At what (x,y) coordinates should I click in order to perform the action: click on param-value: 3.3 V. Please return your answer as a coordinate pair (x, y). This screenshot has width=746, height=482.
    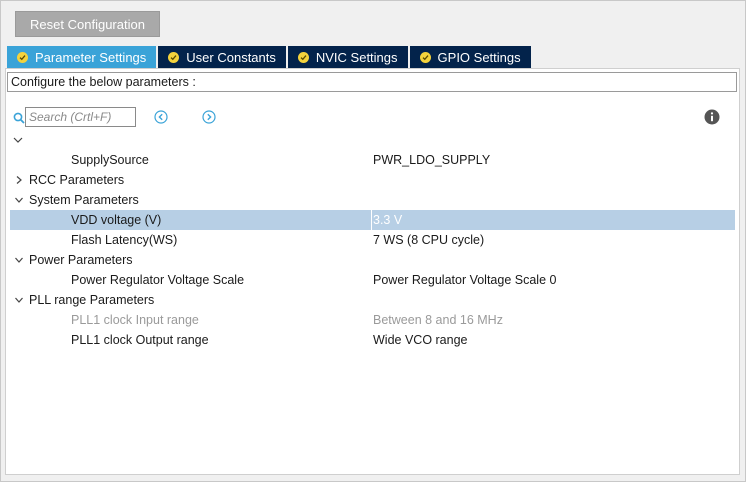
    Looking at the image, I should click on (388, 220).